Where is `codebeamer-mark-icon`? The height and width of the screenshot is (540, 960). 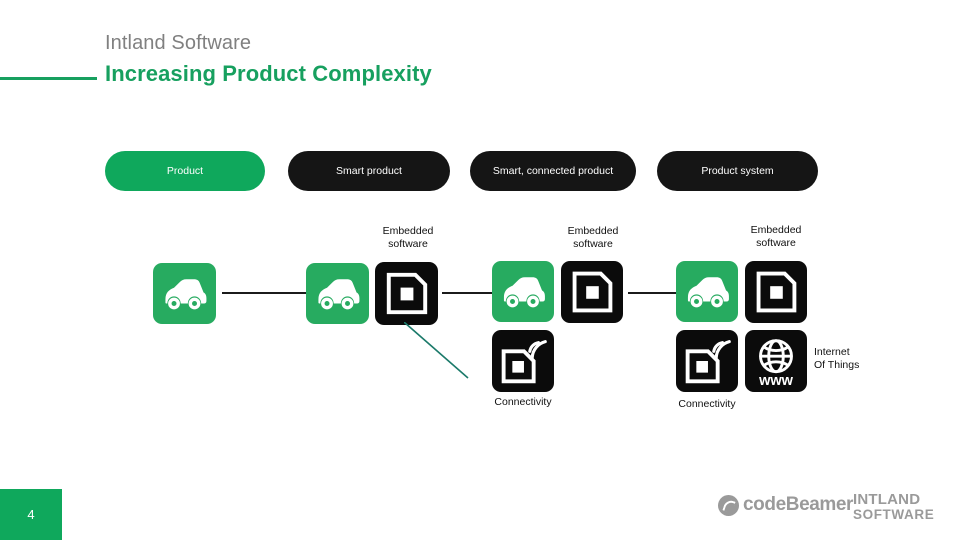 codebeamer-mark-icon is located at coordinates (728, 505).